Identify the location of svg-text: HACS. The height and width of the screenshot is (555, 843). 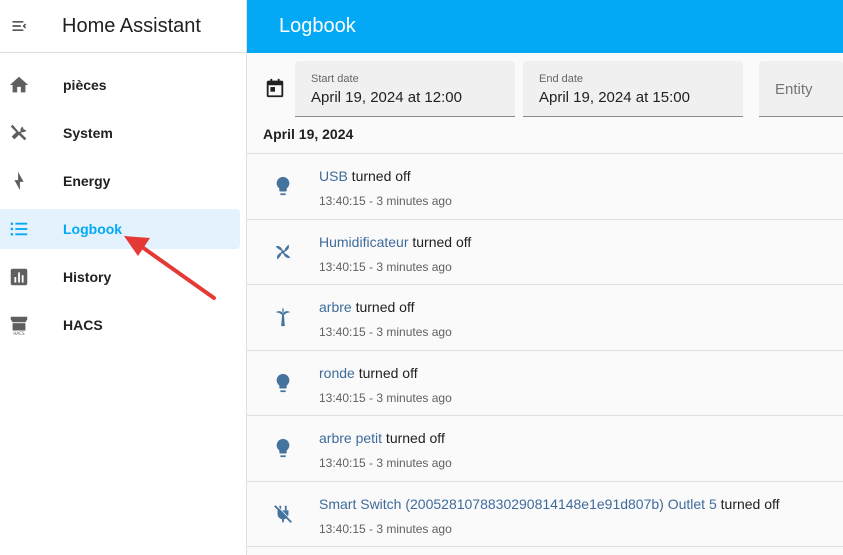
(19, 333).